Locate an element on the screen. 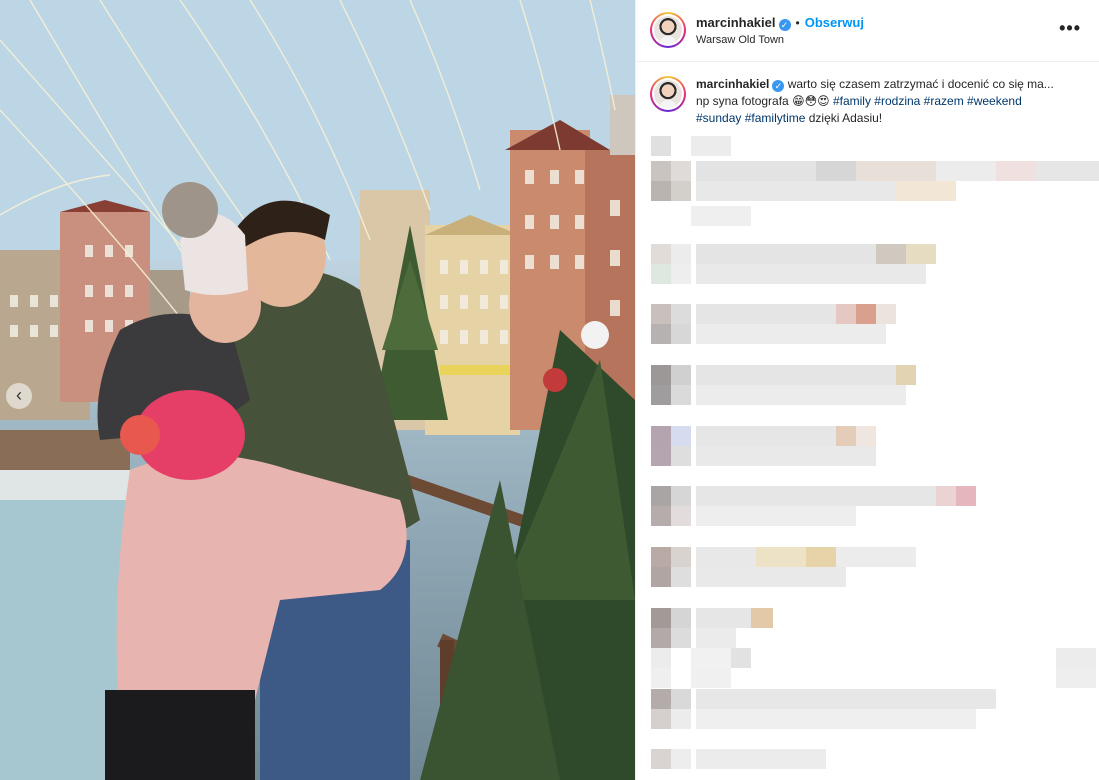 The width and height of the screenshot is (1099, 780). caption-avatar is located at coordinates (668, 94).